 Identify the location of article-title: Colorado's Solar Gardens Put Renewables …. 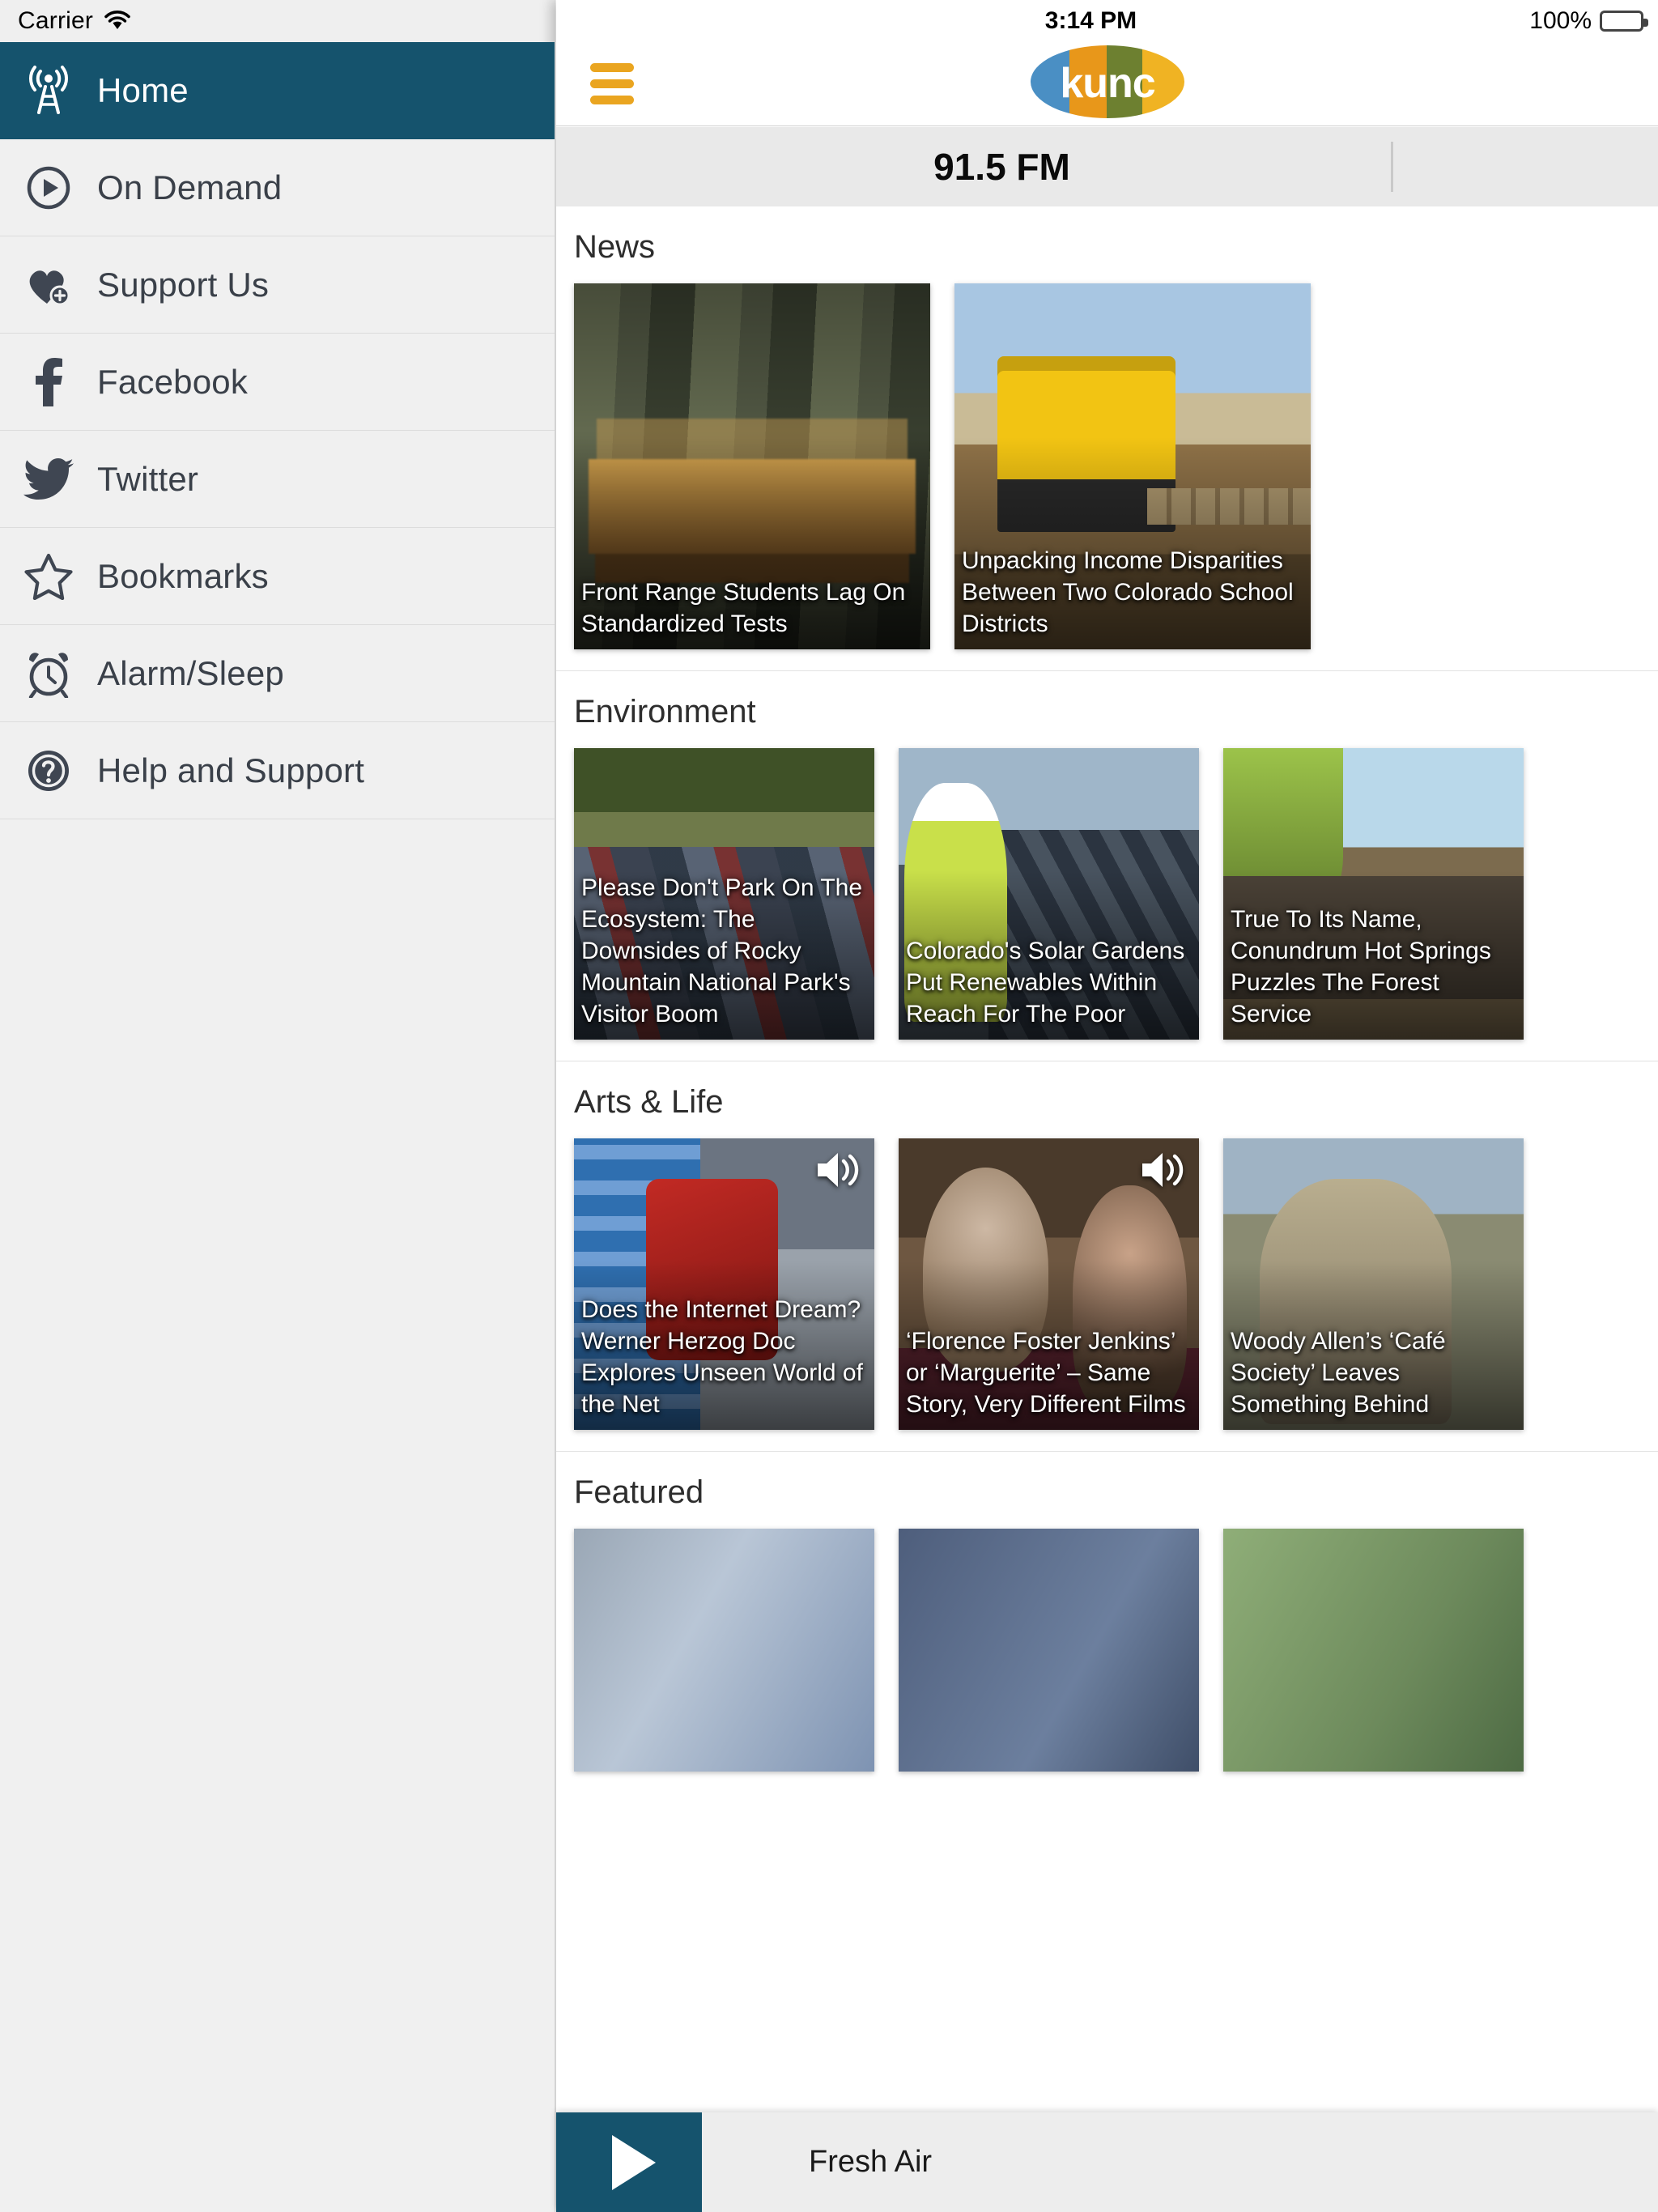
(1045, 983).